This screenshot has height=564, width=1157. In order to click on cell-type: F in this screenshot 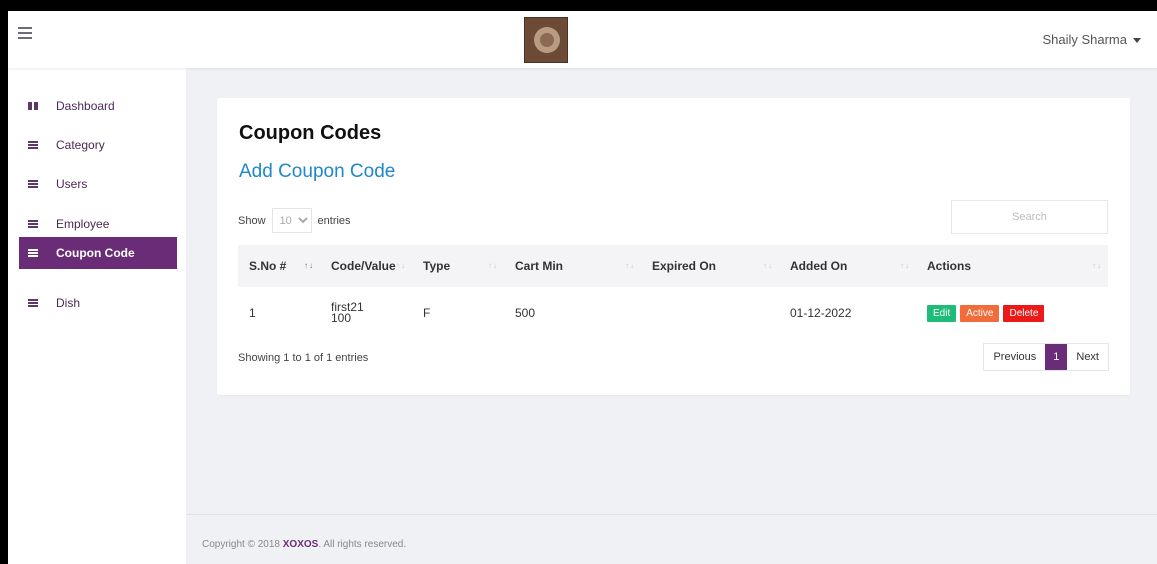, I will do `click(427, 313)`.